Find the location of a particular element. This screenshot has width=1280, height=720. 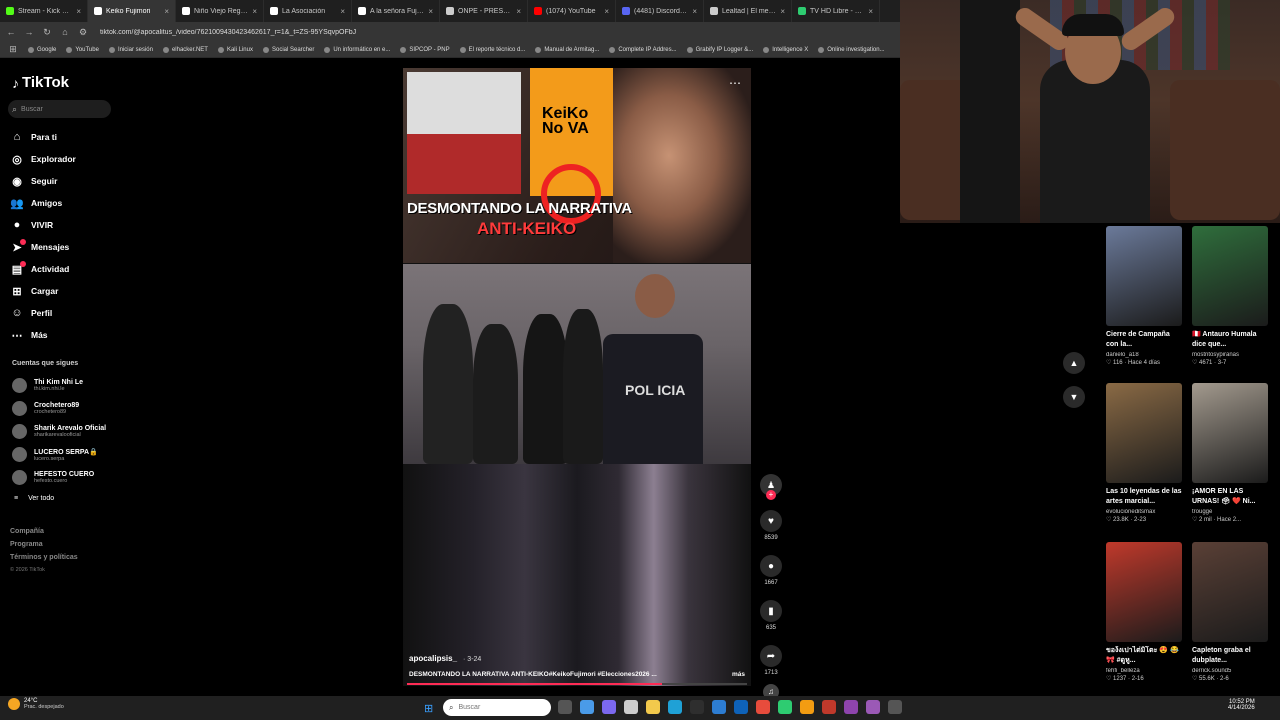

task-view-icon is located at coordinates (565, 707).